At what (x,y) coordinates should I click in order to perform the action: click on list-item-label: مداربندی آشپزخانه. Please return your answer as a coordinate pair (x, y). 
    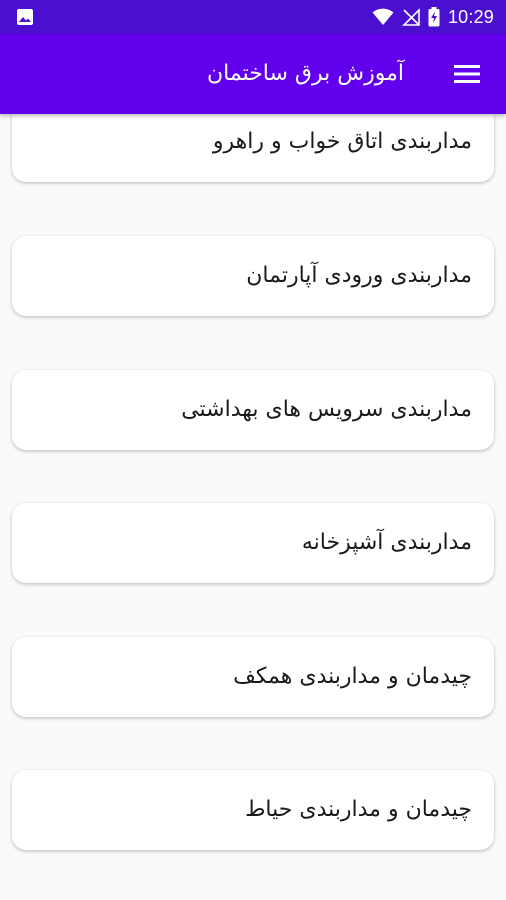
    Looking at the image, I should click on (386, 542).